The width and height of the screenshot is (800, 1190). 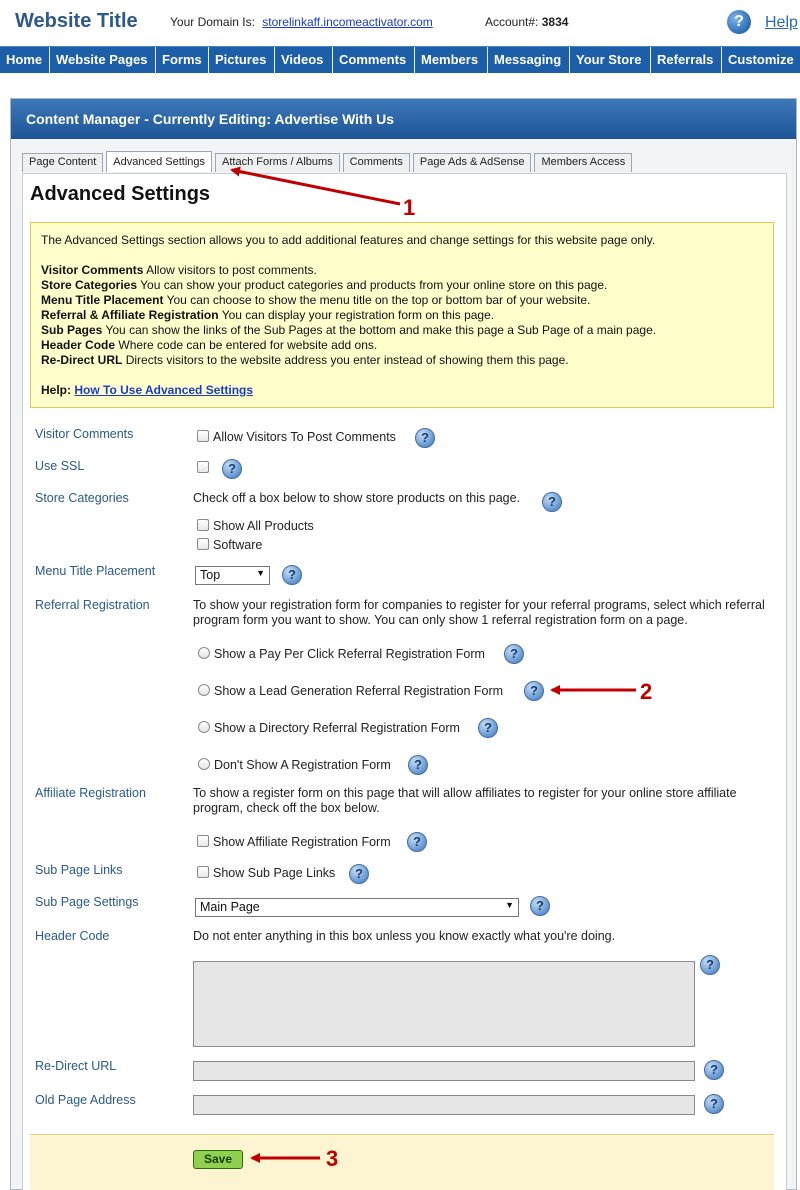 I want to click on allow-comments-text: Allow Visitors To Post Comments, so click(x=304, y=437).